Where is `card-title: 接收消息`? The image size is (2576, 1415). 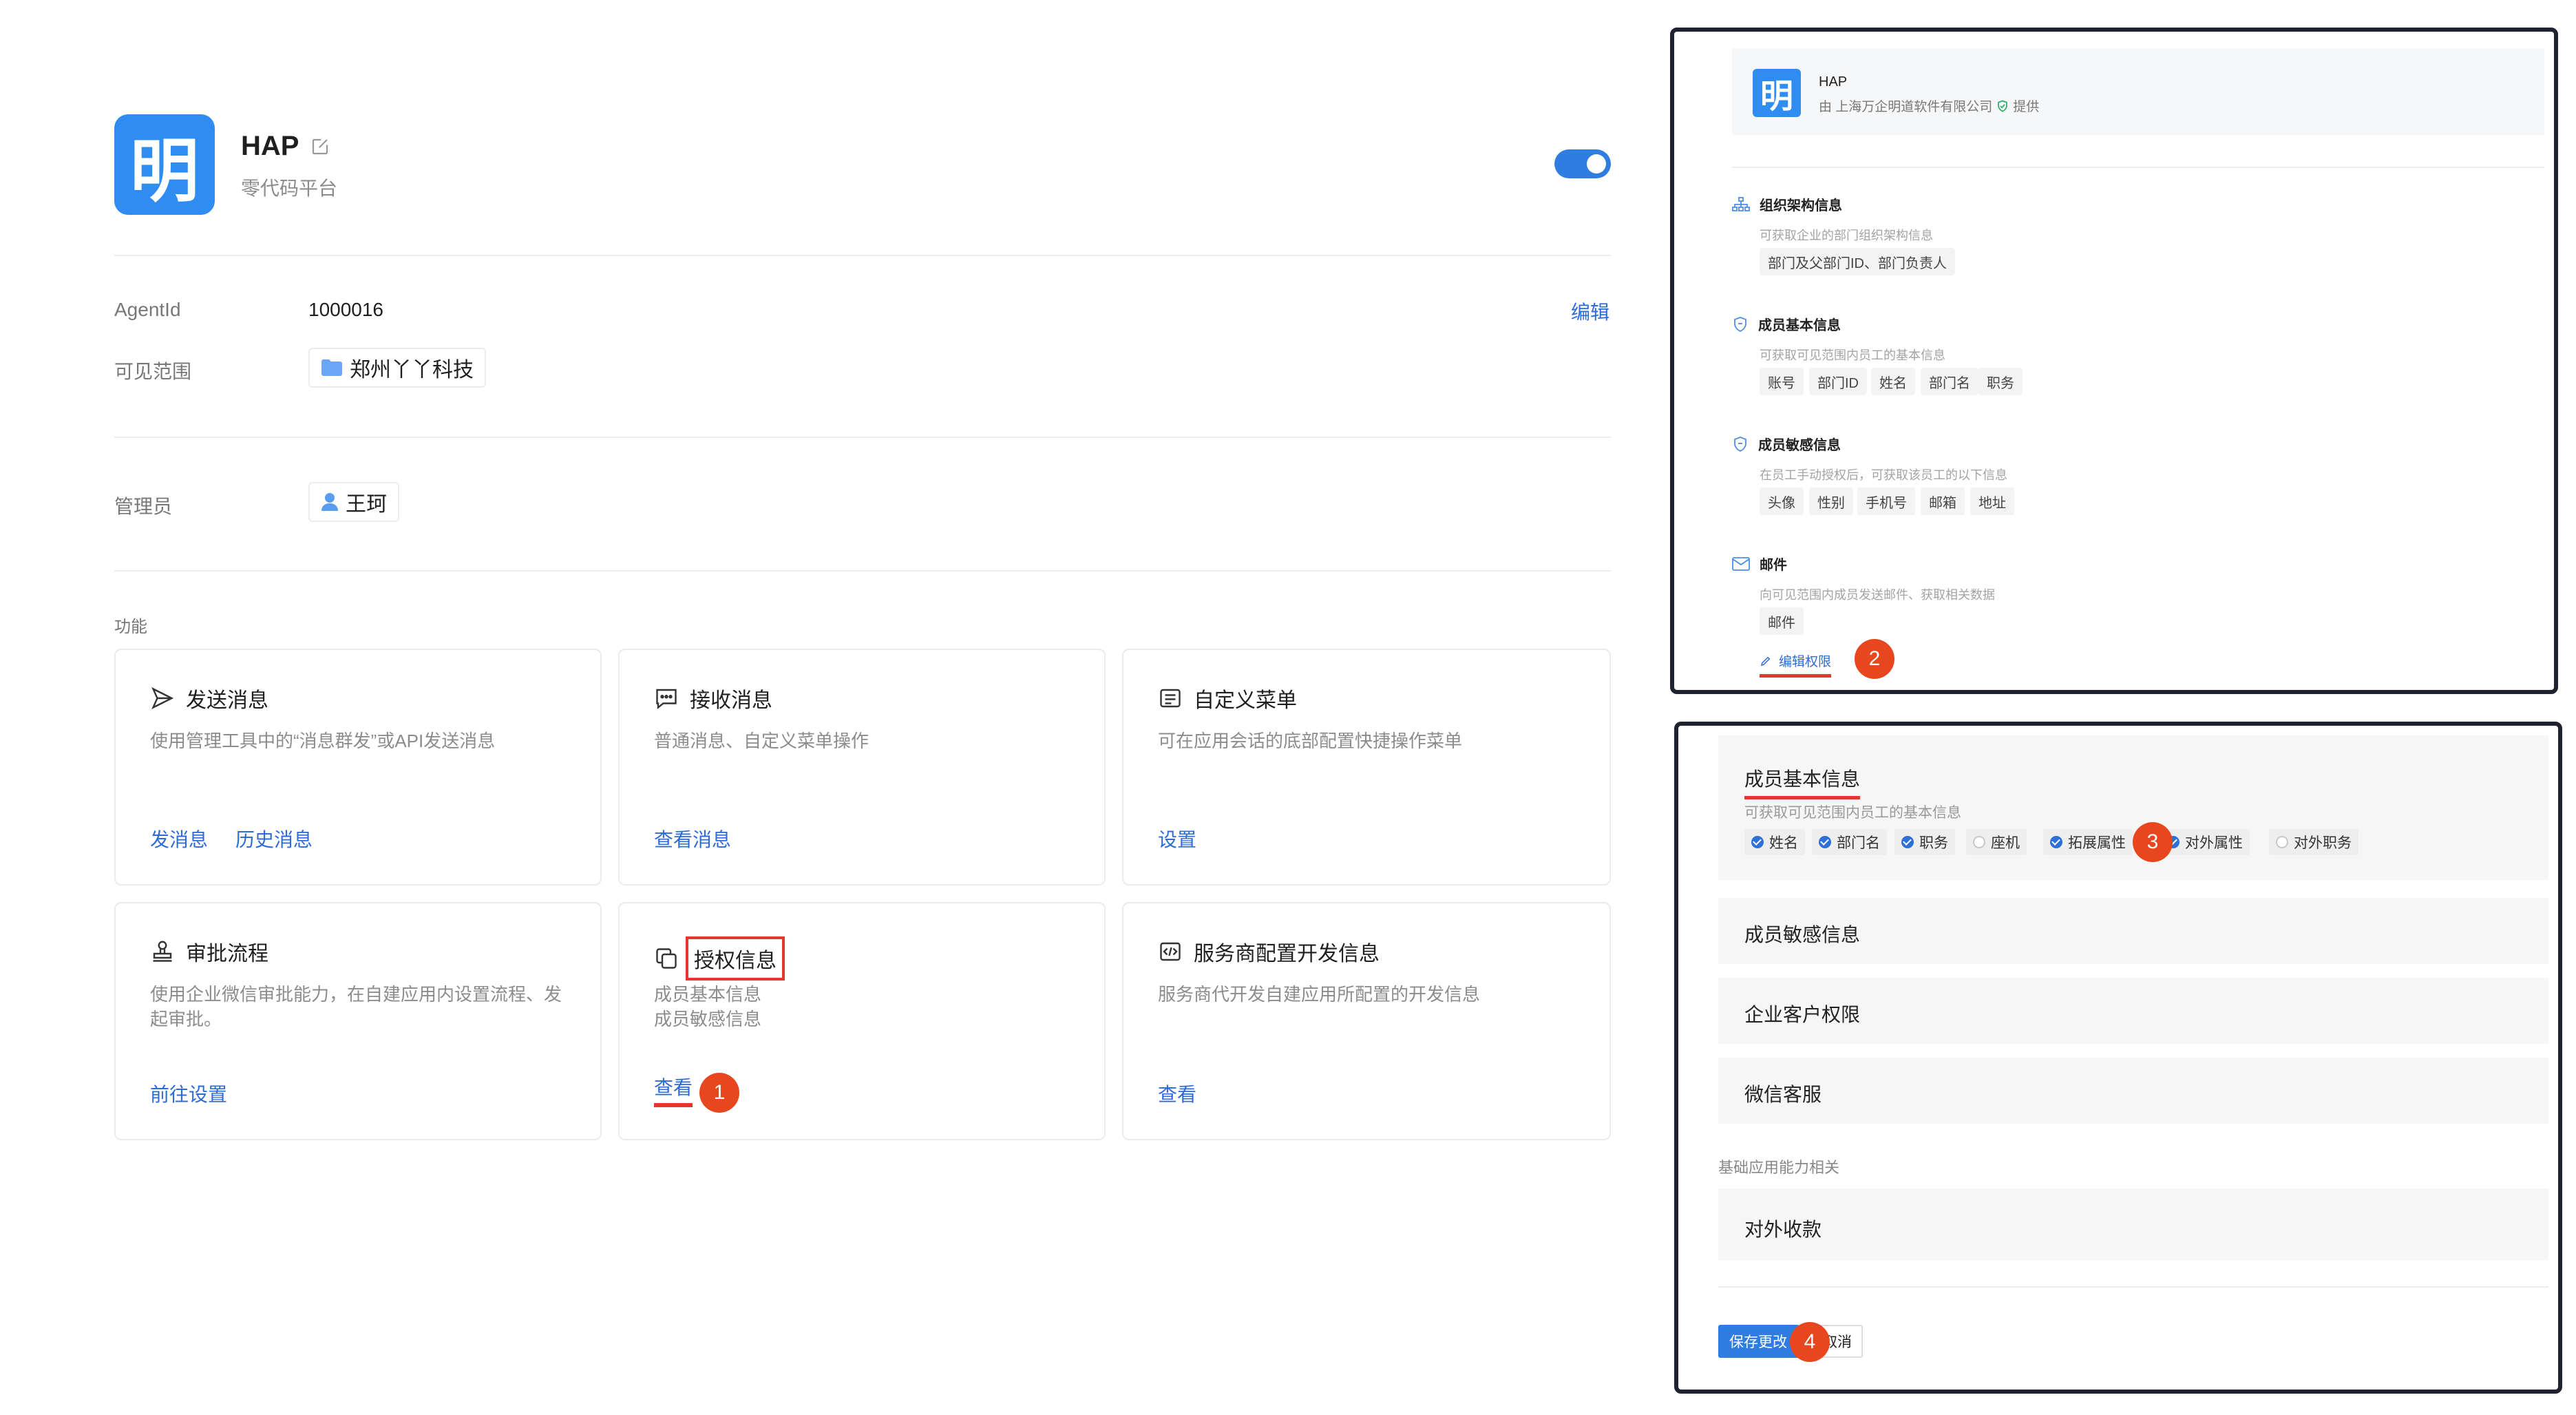
card-title: 接收消息 is located at coordinates (731, 701).